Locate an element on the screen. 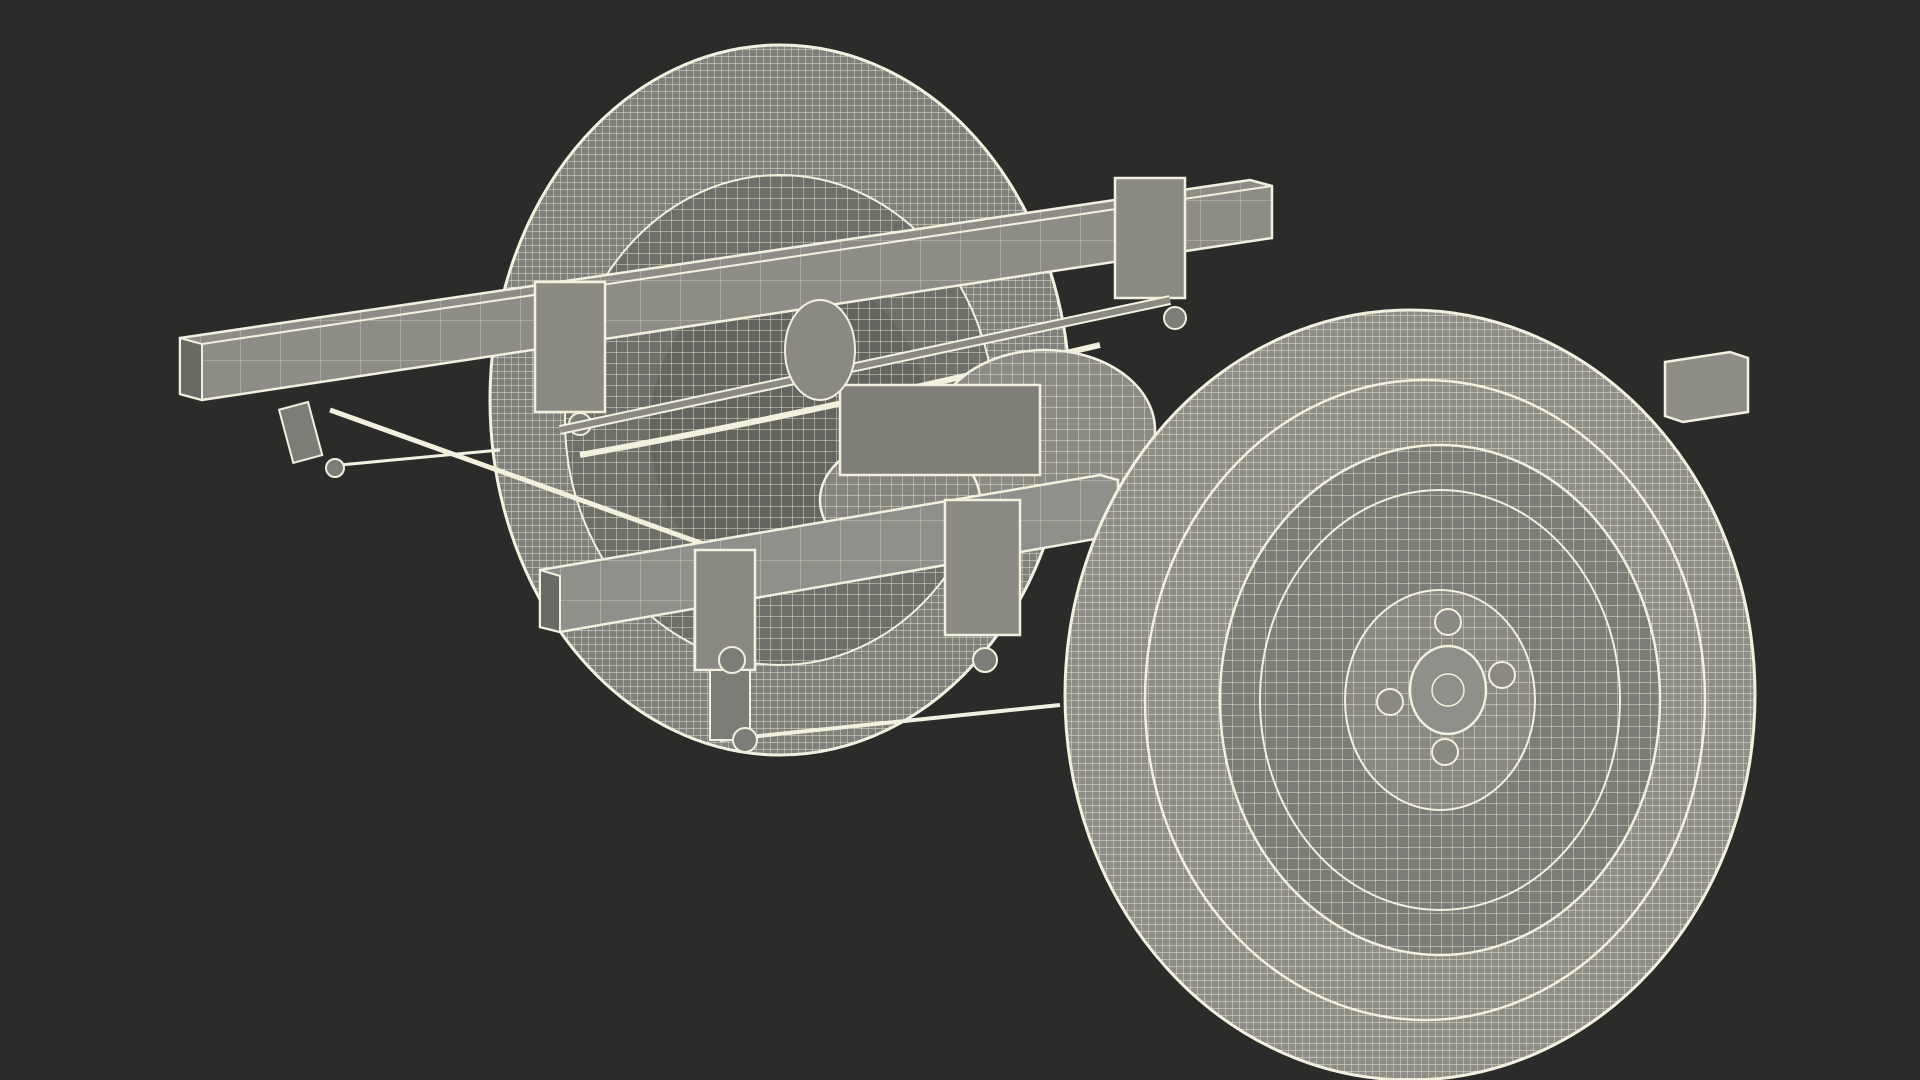 The height and width of the screenshot is (1080, 1920). rail-end-stub-icon is located at coordinates (1706, 387).